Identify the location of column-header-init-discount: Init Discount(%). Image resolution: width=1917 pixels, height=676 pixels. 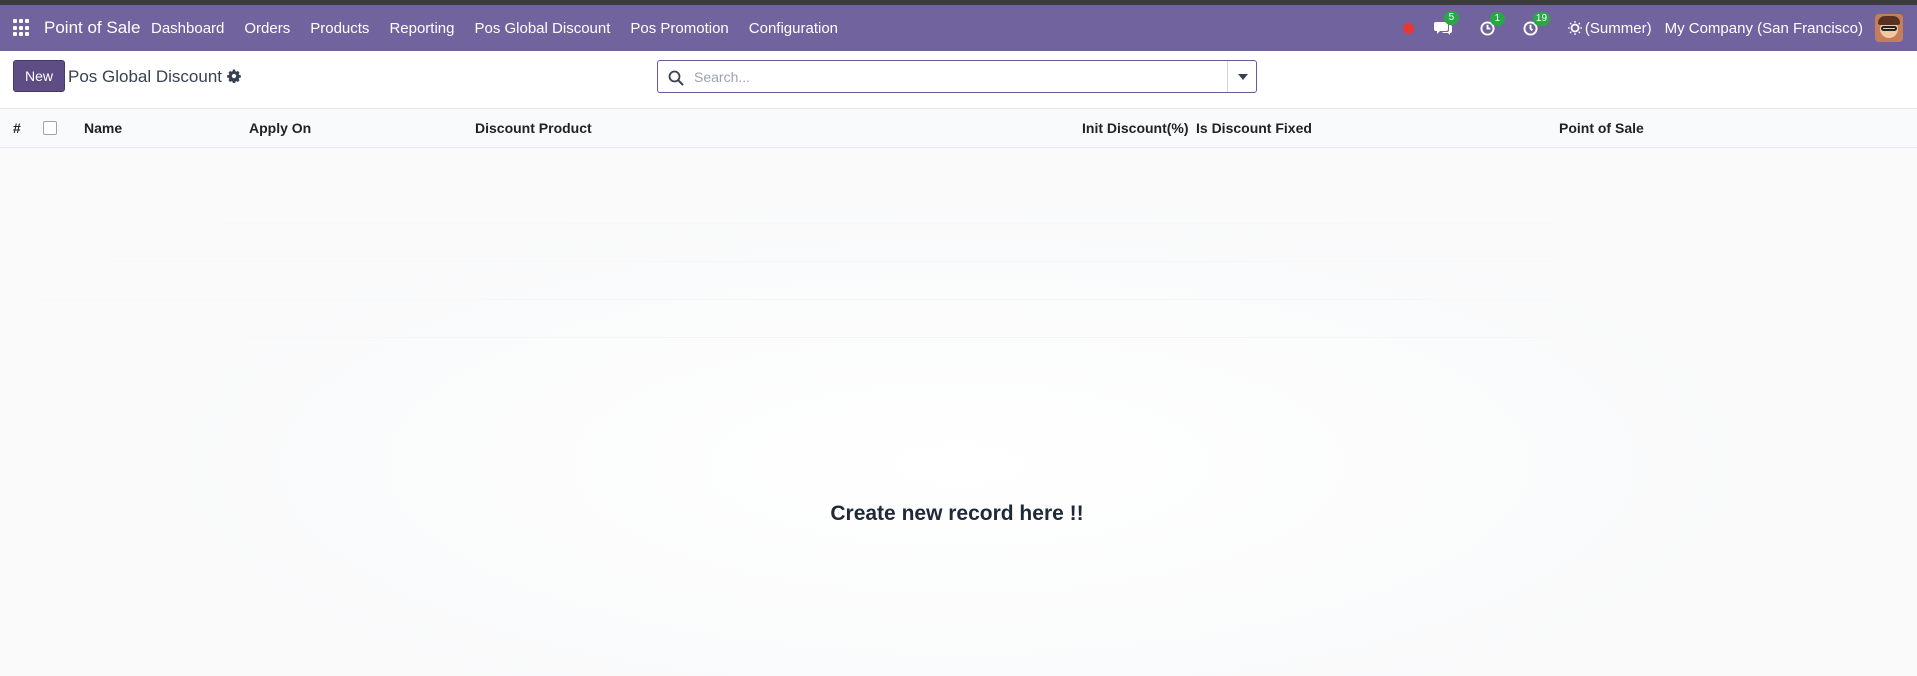
(1135, 128).